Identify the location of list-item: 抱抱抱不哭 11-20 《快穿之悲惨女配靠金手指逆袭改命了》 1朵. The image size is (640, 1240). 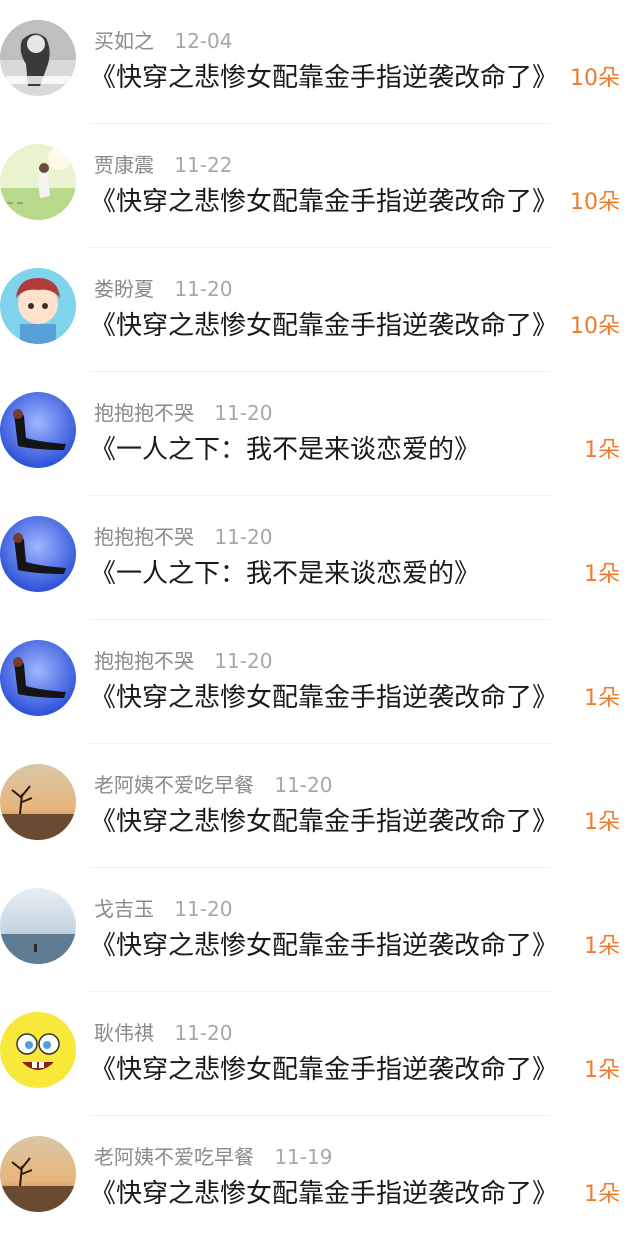
(320, 682).